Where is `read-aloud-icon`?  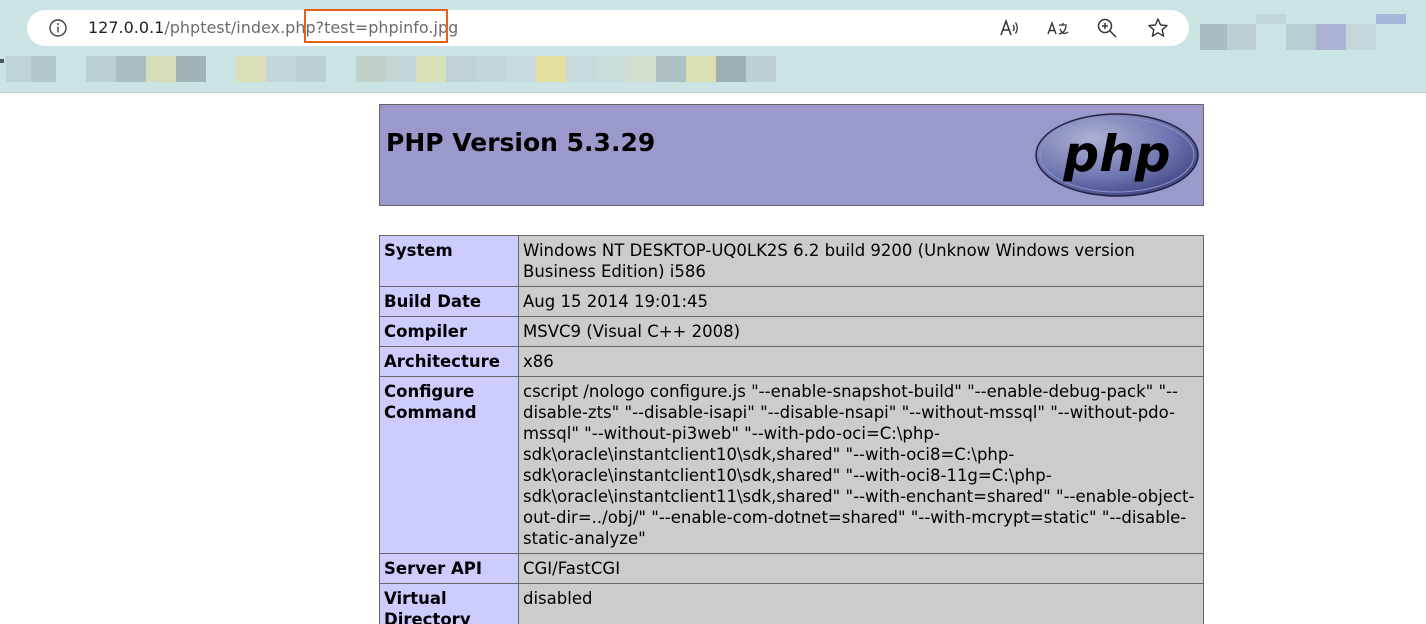
read-aloud-icon is located at coordinates (1009, 28).